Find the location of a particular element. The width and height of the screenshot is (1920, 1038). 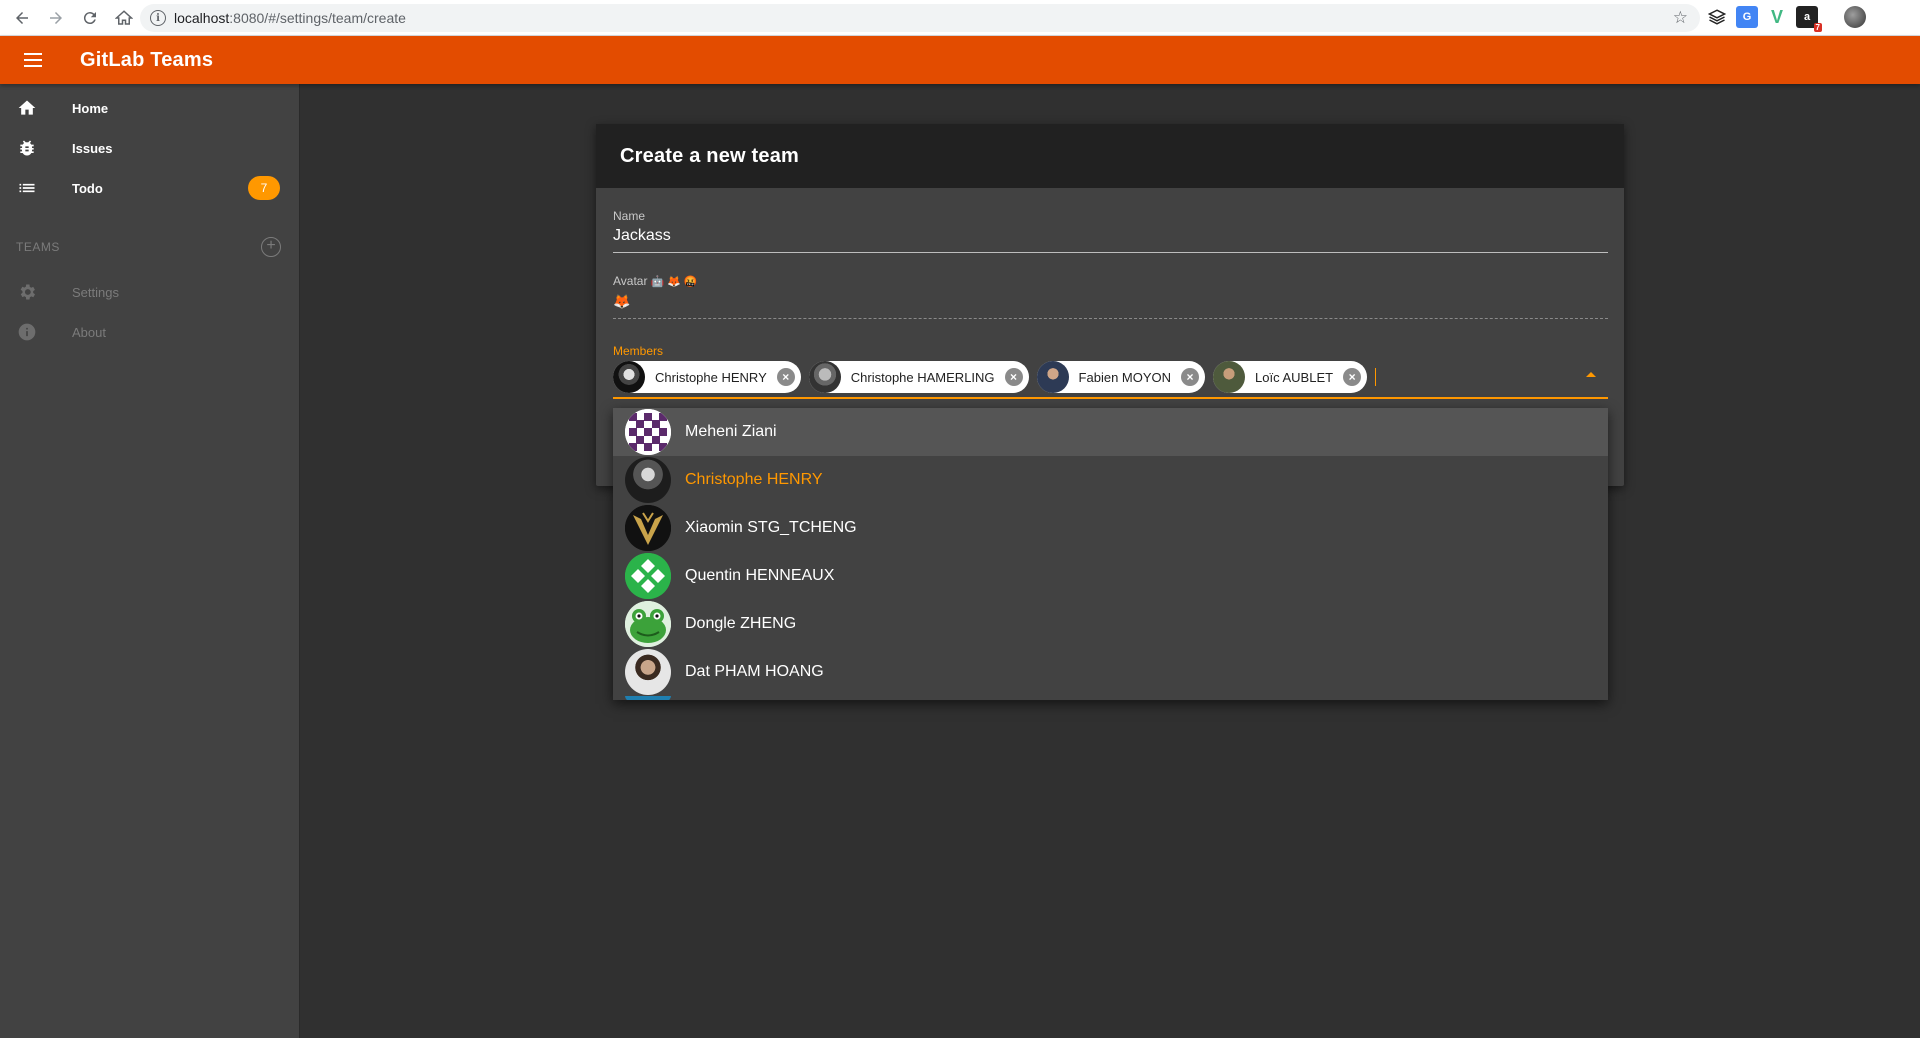

member-chip-label: Loïc AUBLET is located at coordinates (1294, 377).